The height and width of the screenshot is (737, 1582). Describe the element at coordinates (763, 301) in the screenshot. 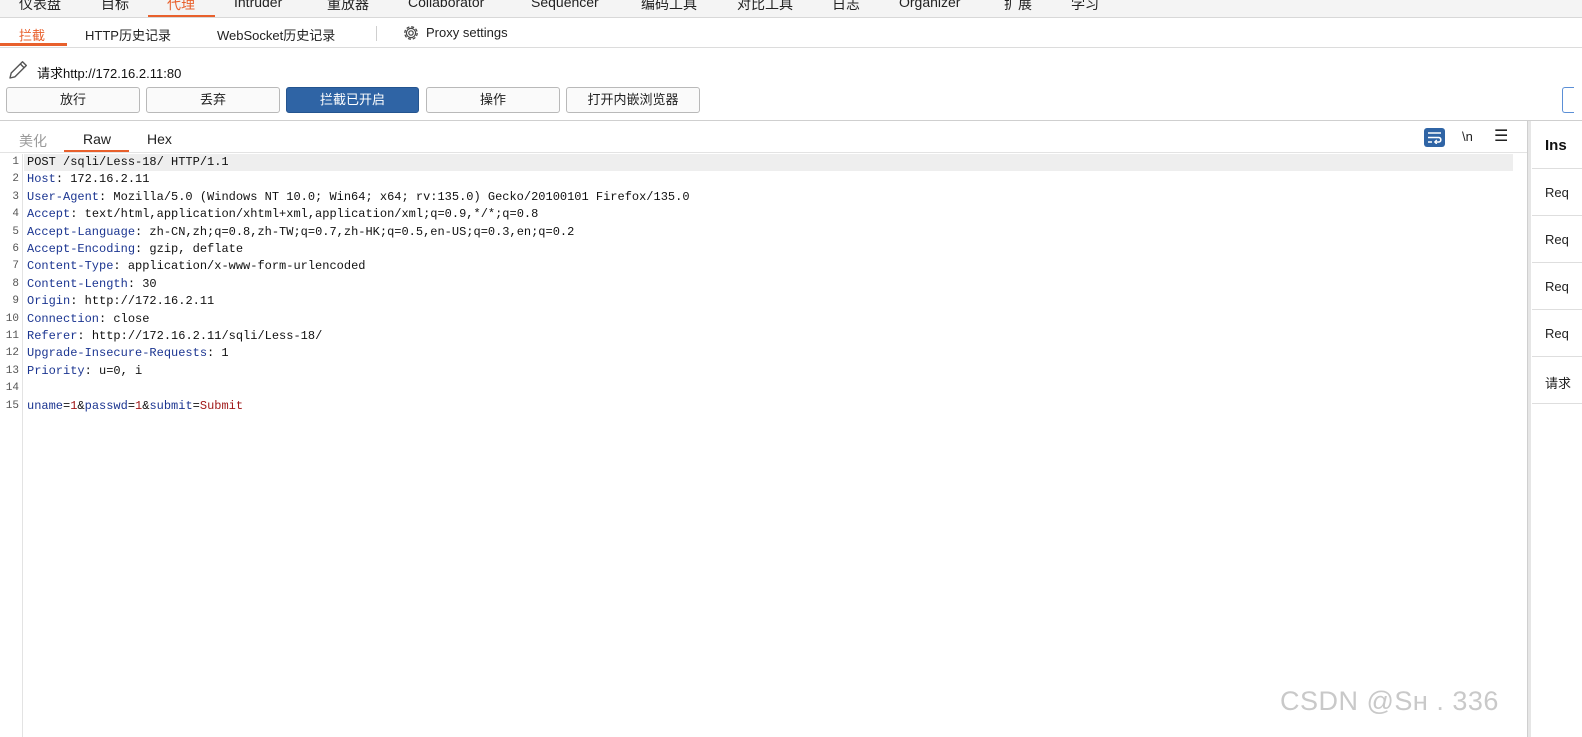

I see `code-line: 9 Origin: http://172.16.2.11` at that location.